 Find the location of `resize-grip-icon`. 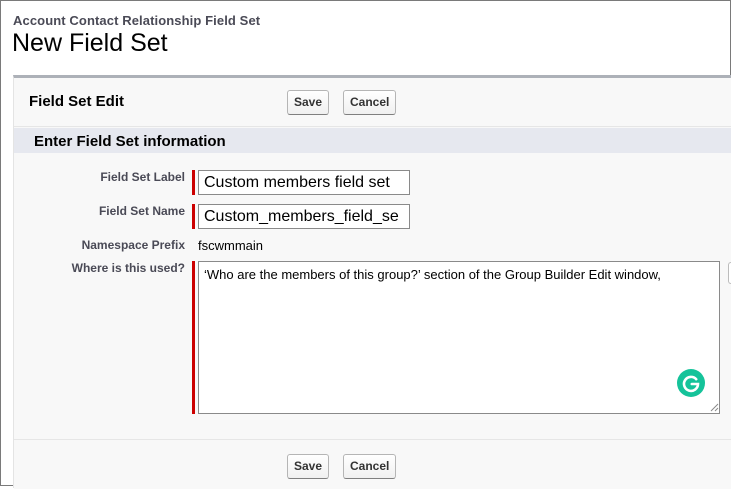

resize-grip-icon is located at coordinates (714, 407).